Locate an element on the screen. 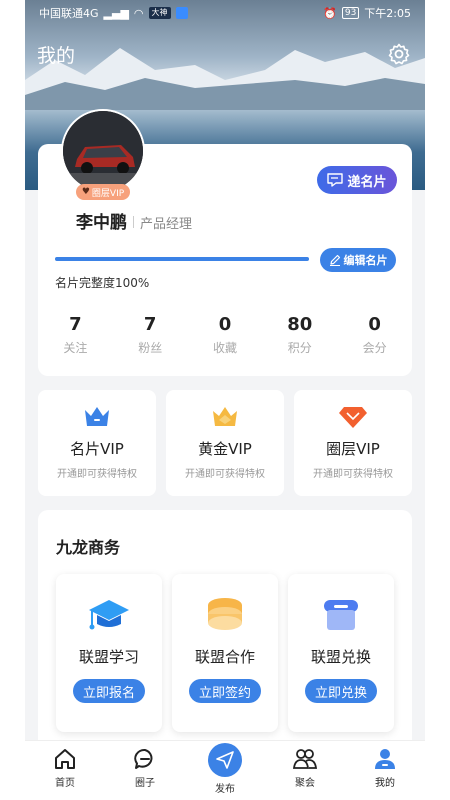 The height and width of the screenshot is (800, 450). business-card-cooperation: 联盟合作 立即签约 is located at coordinates (225, 653).